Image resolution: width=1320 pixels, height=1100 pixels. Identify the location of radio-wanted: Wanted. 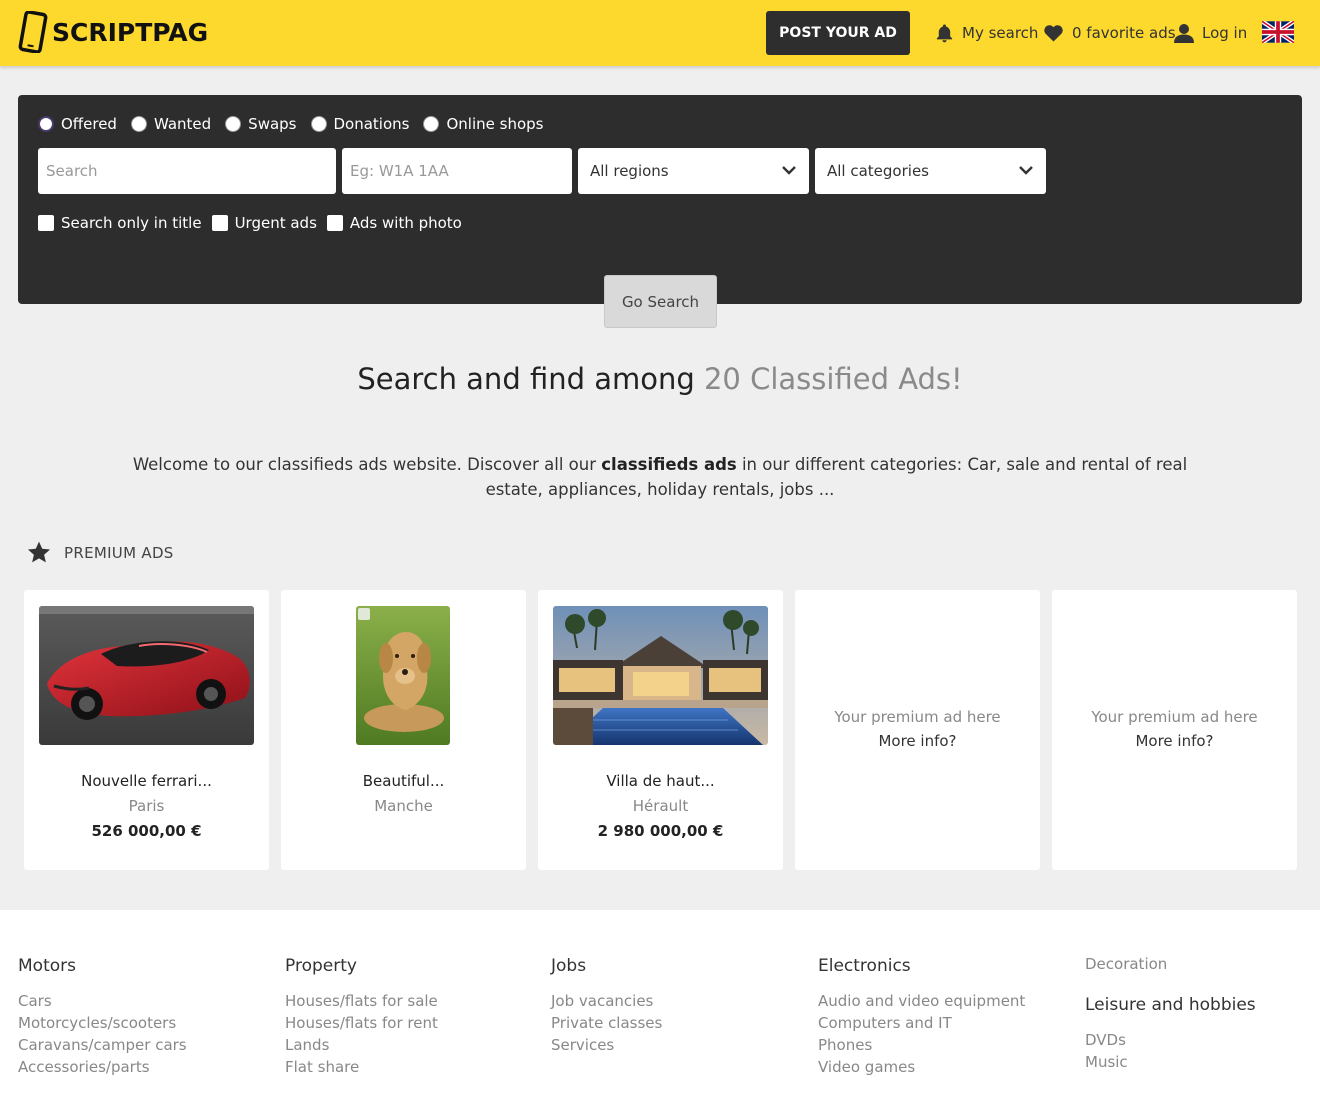
(171, 124).